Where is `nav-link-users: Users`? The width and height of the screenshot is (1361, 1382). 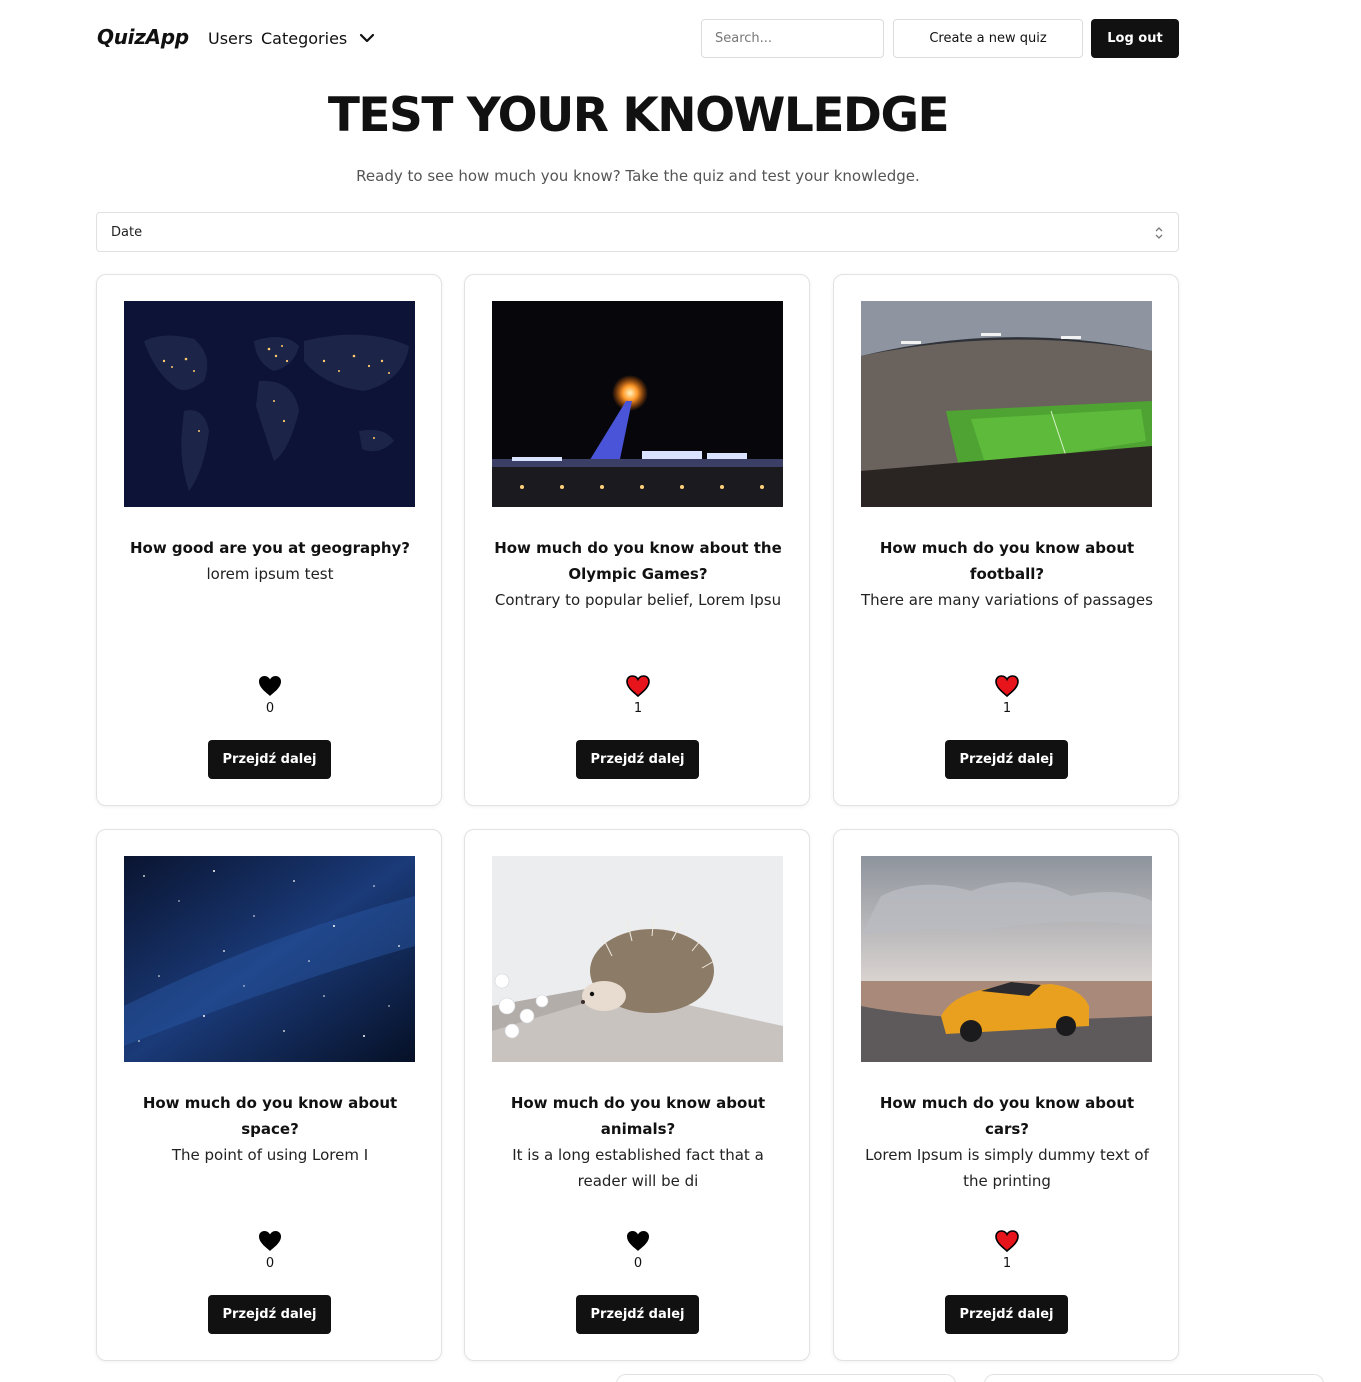
nav-link-users: Users is located at coordinates (230, 38).